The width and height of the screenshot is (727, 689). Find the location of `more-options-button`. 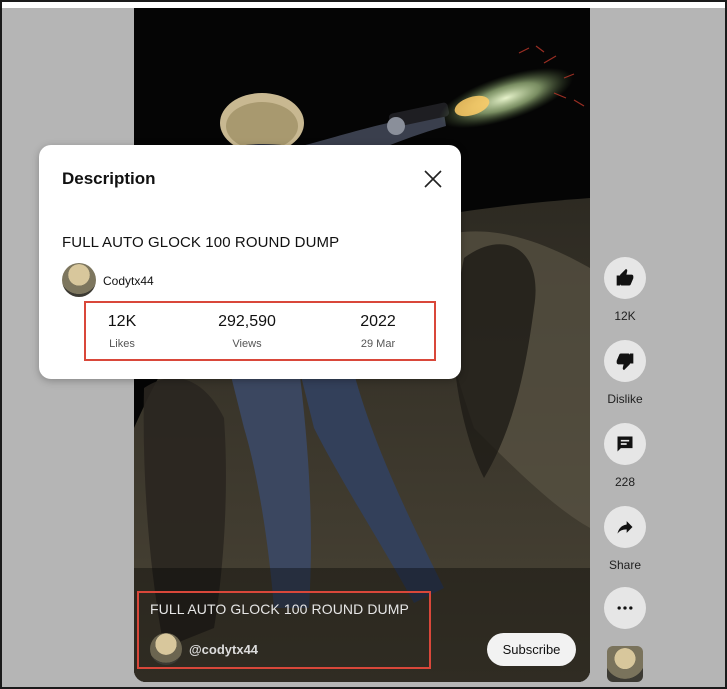

more-options-button is located at coordinates (625, 608).